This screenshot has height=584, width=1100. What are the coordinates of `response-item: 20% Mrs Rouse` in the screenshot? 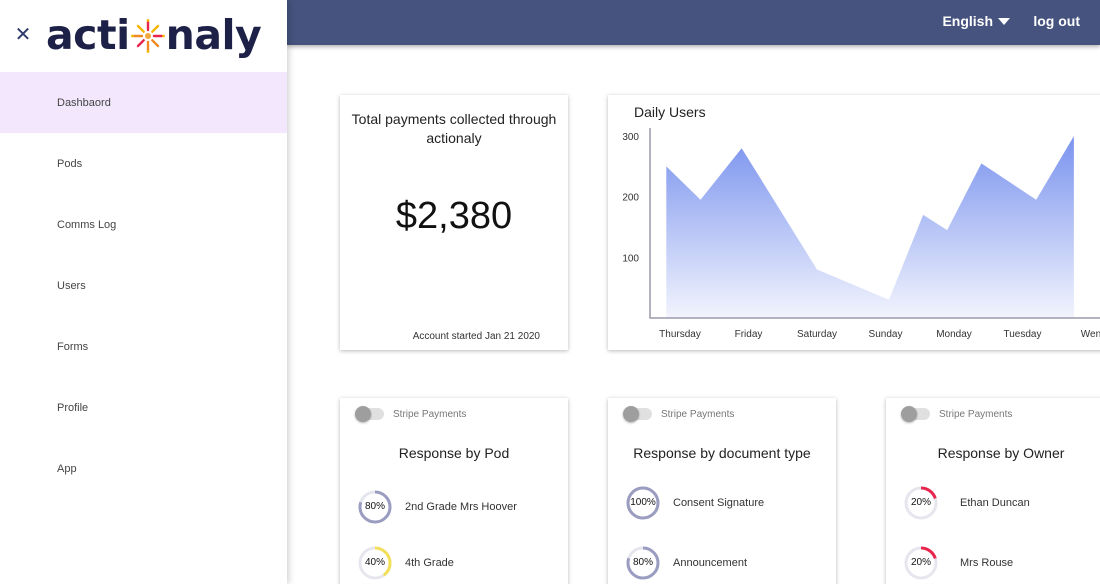 It's located at (958, 563).